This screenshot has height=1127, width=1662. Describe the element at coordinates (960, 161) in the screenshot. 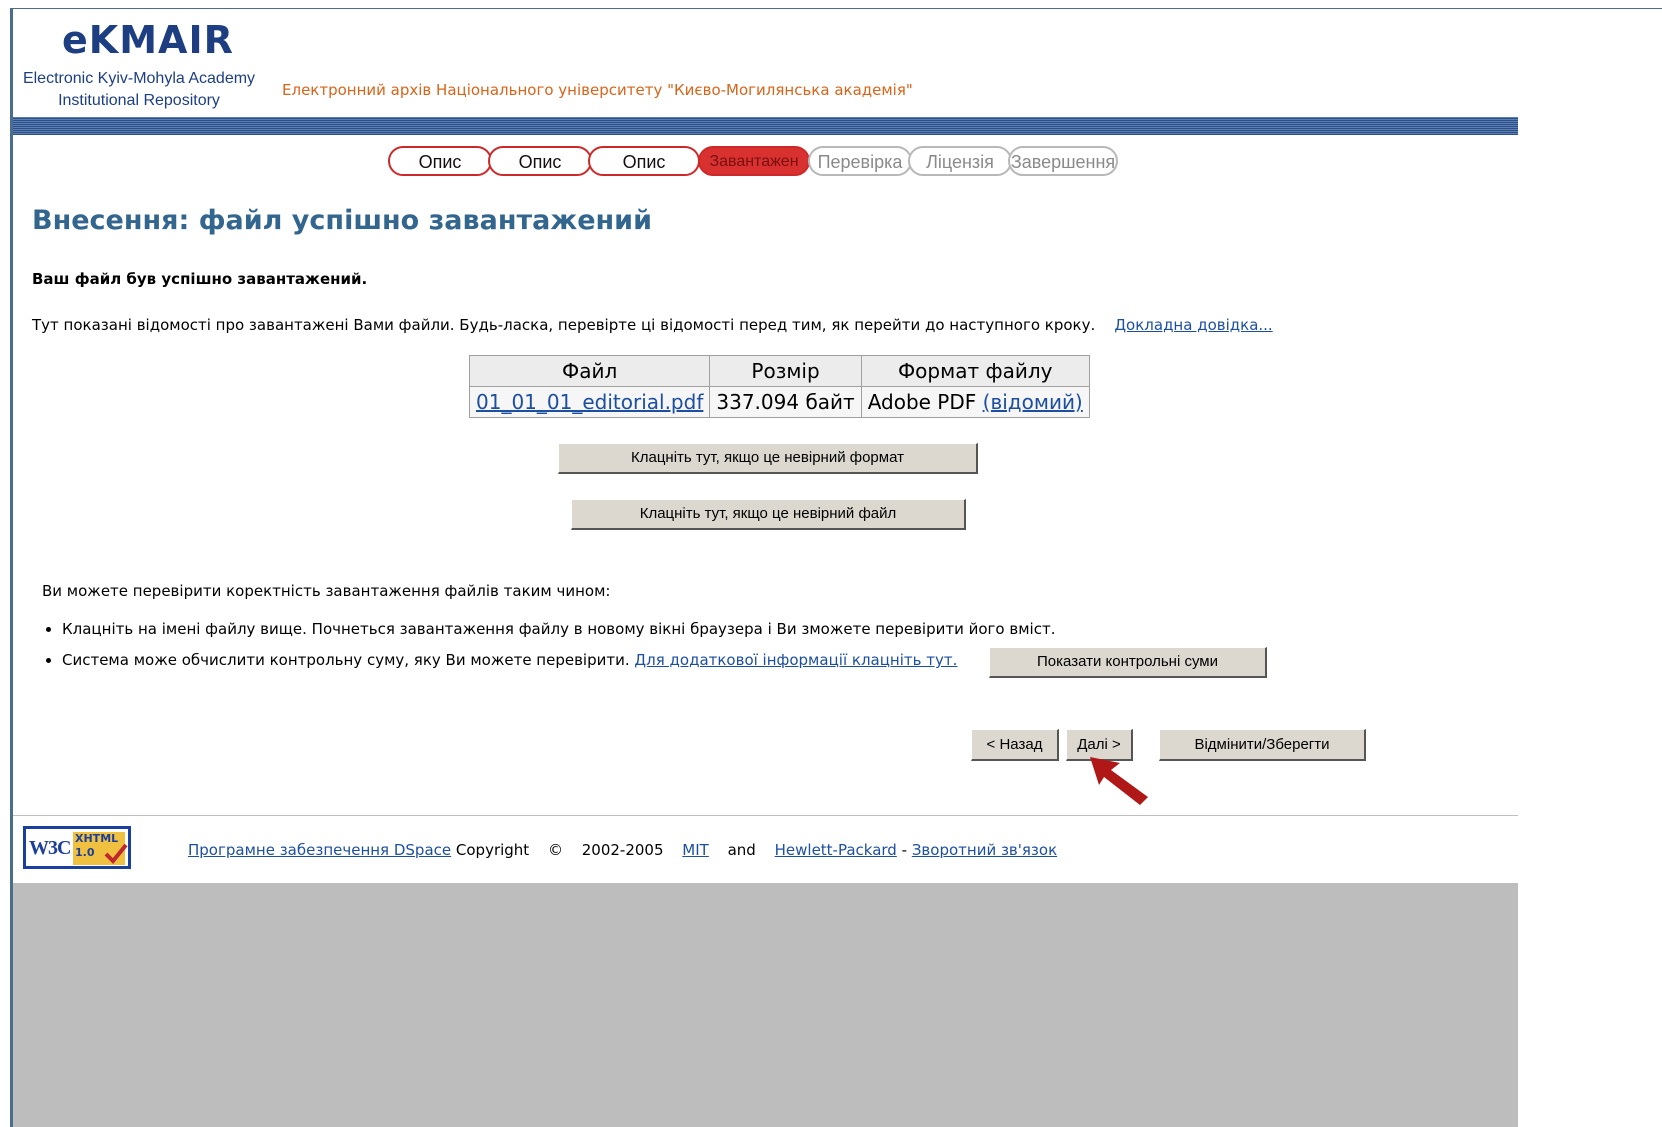

I see `progress-step-license: Ліцензія` at that location.